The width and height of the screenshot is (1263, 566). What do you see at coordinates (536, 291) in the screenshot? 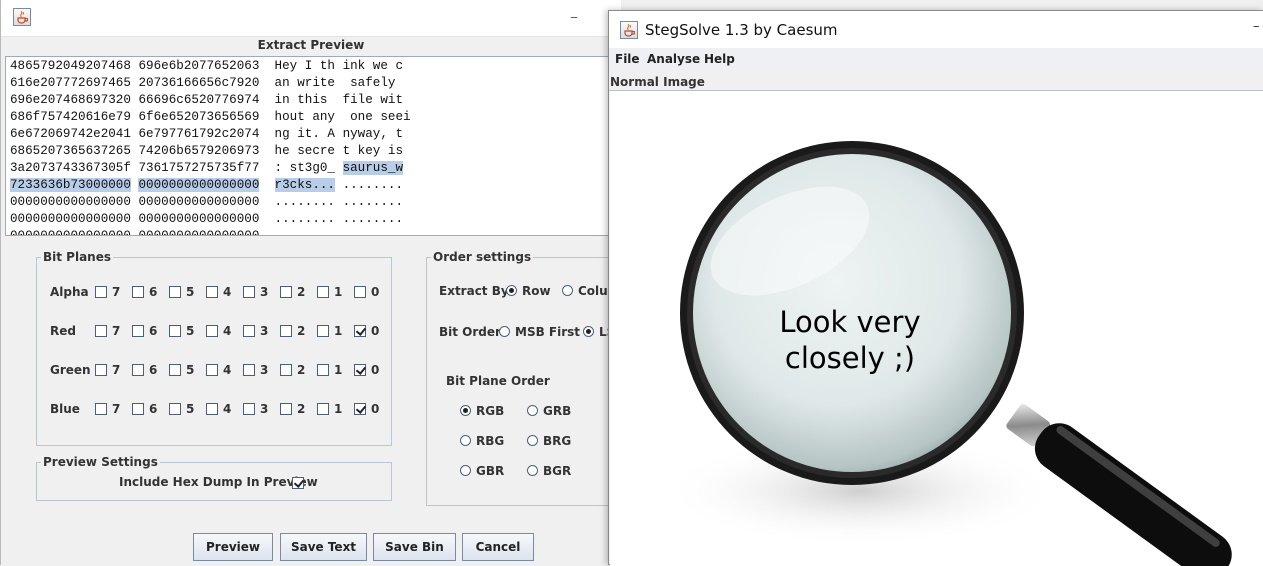
I see `extract-by-row-label: Row` at bounding box center [536, 291].